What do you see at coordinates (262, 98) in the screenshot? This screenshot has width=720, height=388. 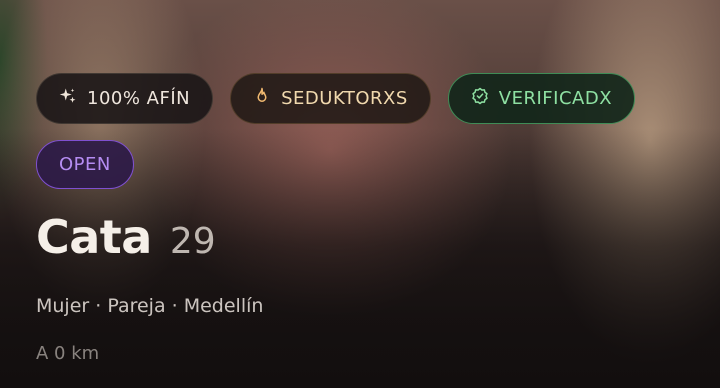 I see `flame-icon` at bounding box center [262, 98].